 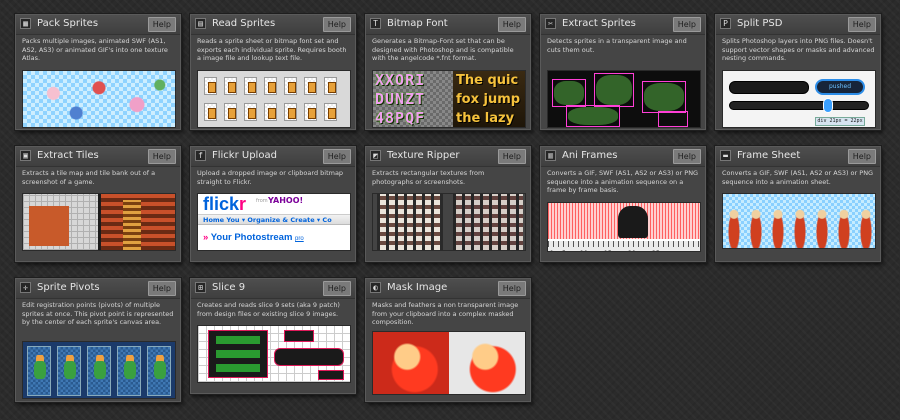 I want to click on card-header: ◐ Mask Image Help, so click(x=448, y=289).